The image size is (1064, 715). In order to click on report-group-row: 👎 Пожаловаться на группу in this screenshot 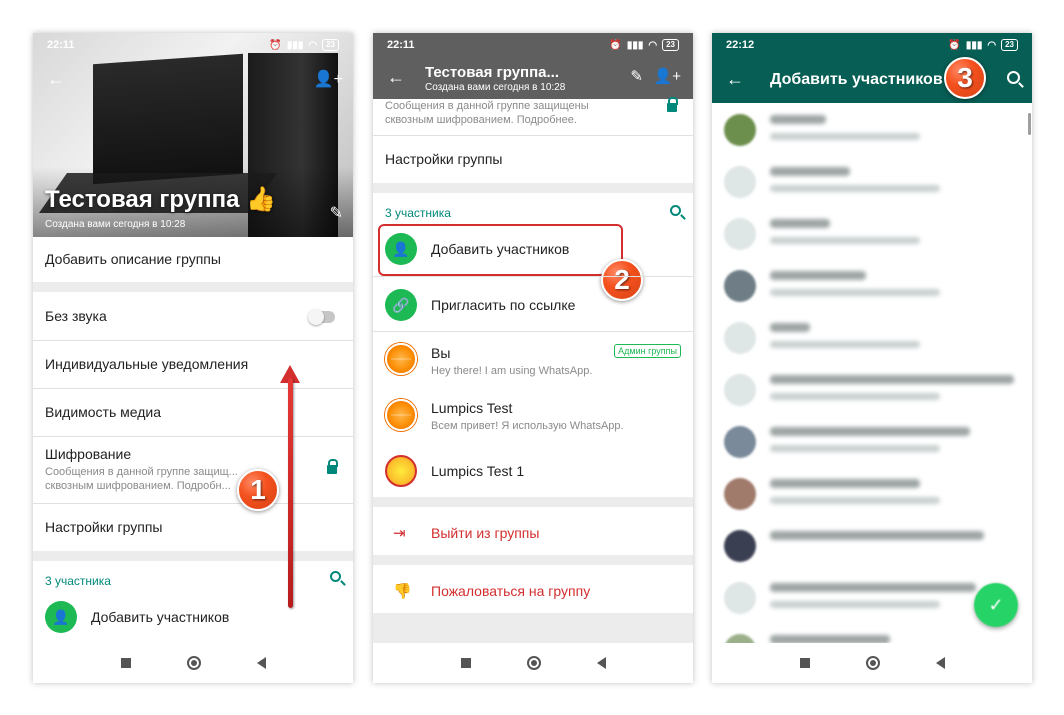, I will do `click(533, 591)`.